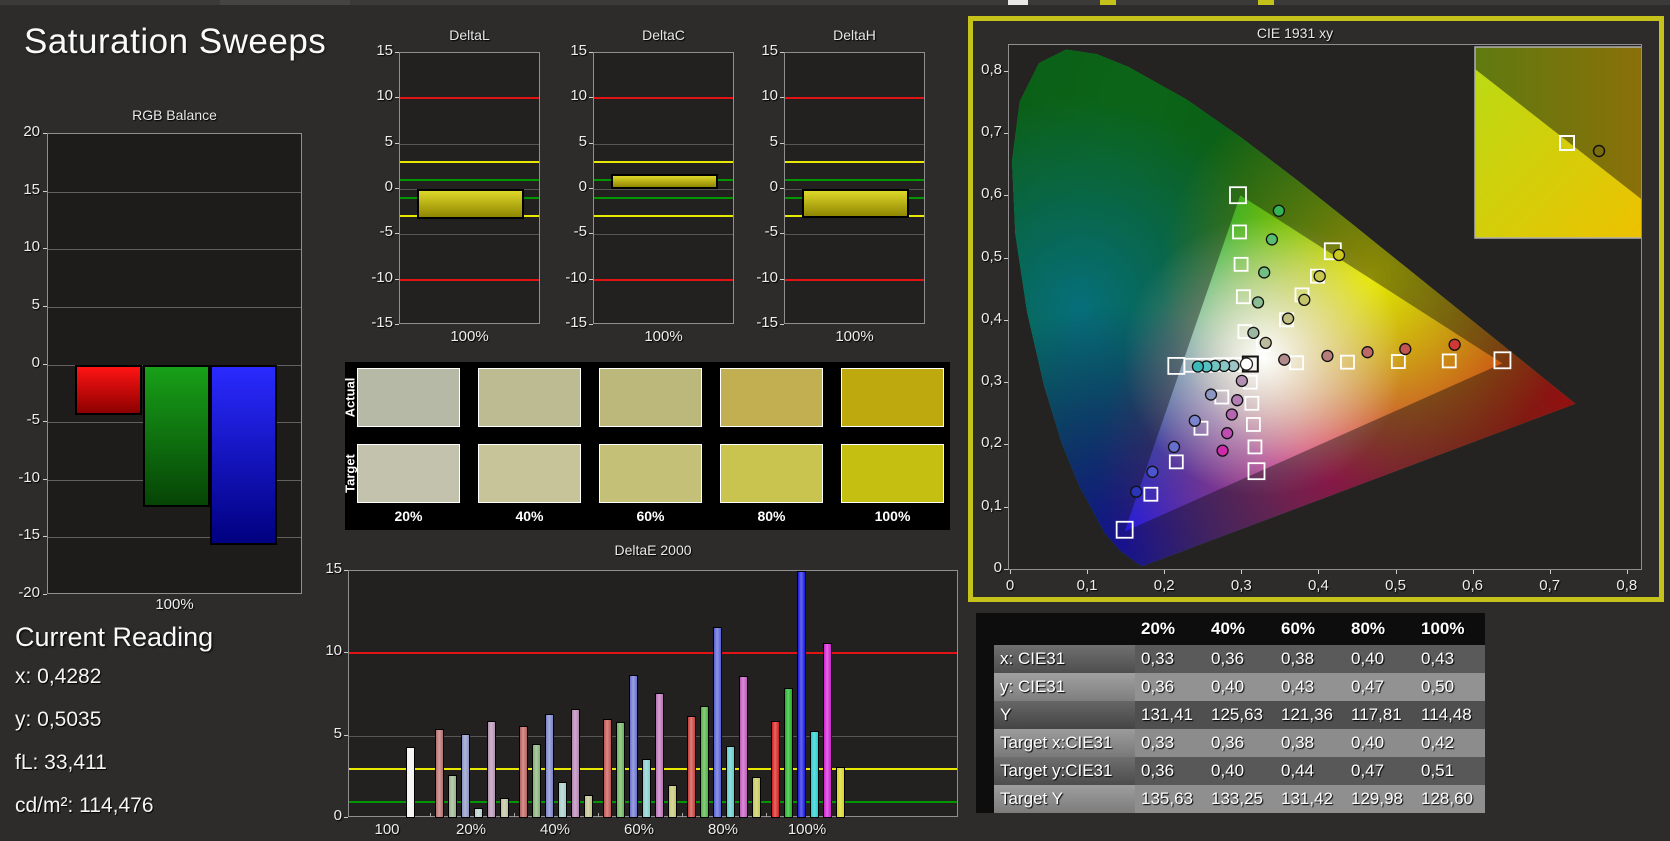 This screenshot has width=1670, height=841. I want to click on rgb-balance-x-label: 100%, so click(174, 604).